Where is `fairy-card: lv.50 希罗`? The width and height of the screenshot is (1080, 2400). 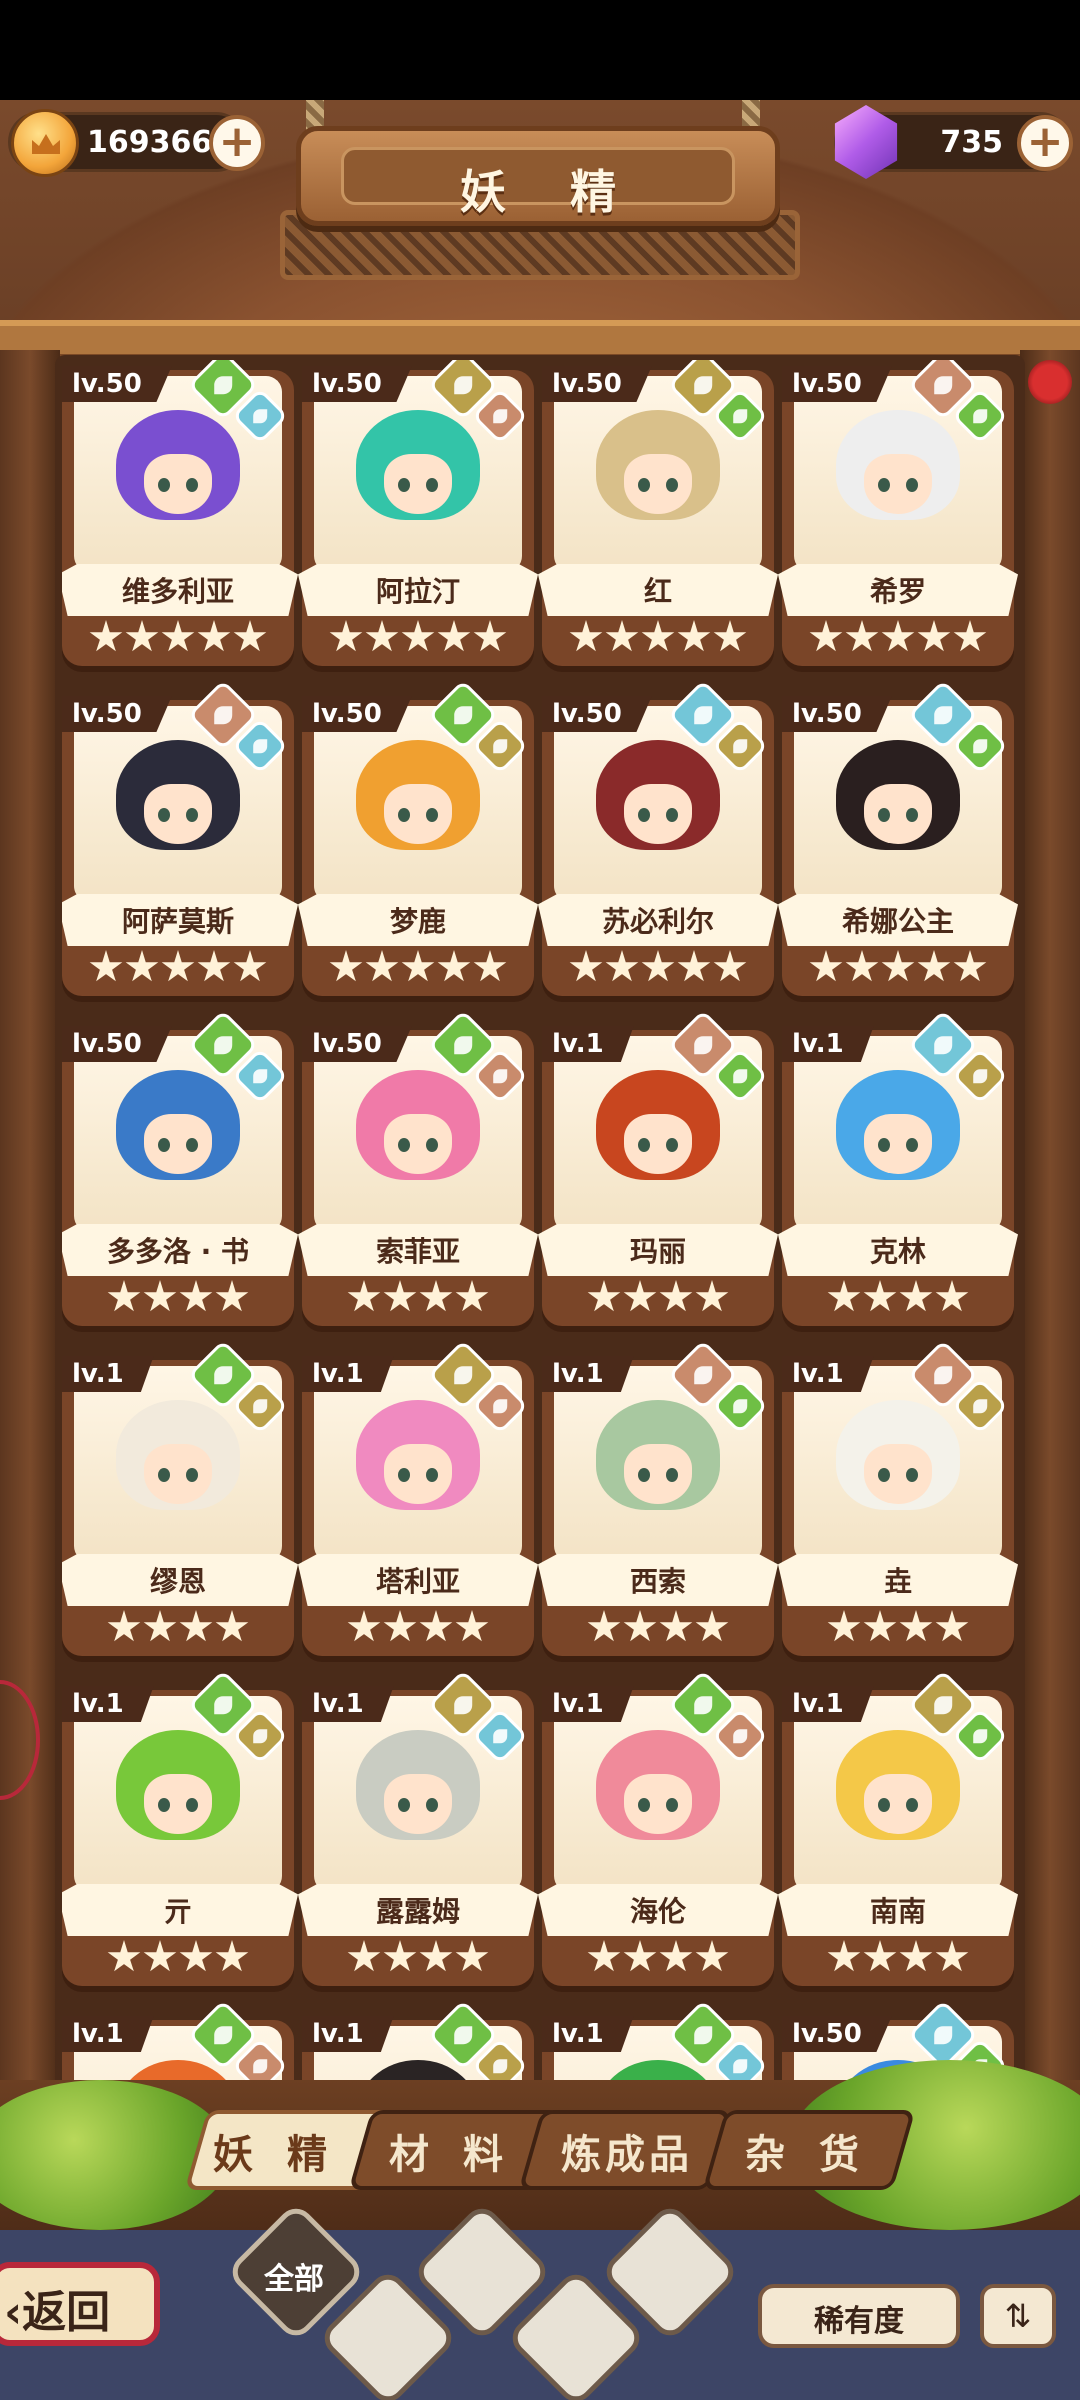
fairy-card: lv.50 希罗 is located at coordinates (898, 513).